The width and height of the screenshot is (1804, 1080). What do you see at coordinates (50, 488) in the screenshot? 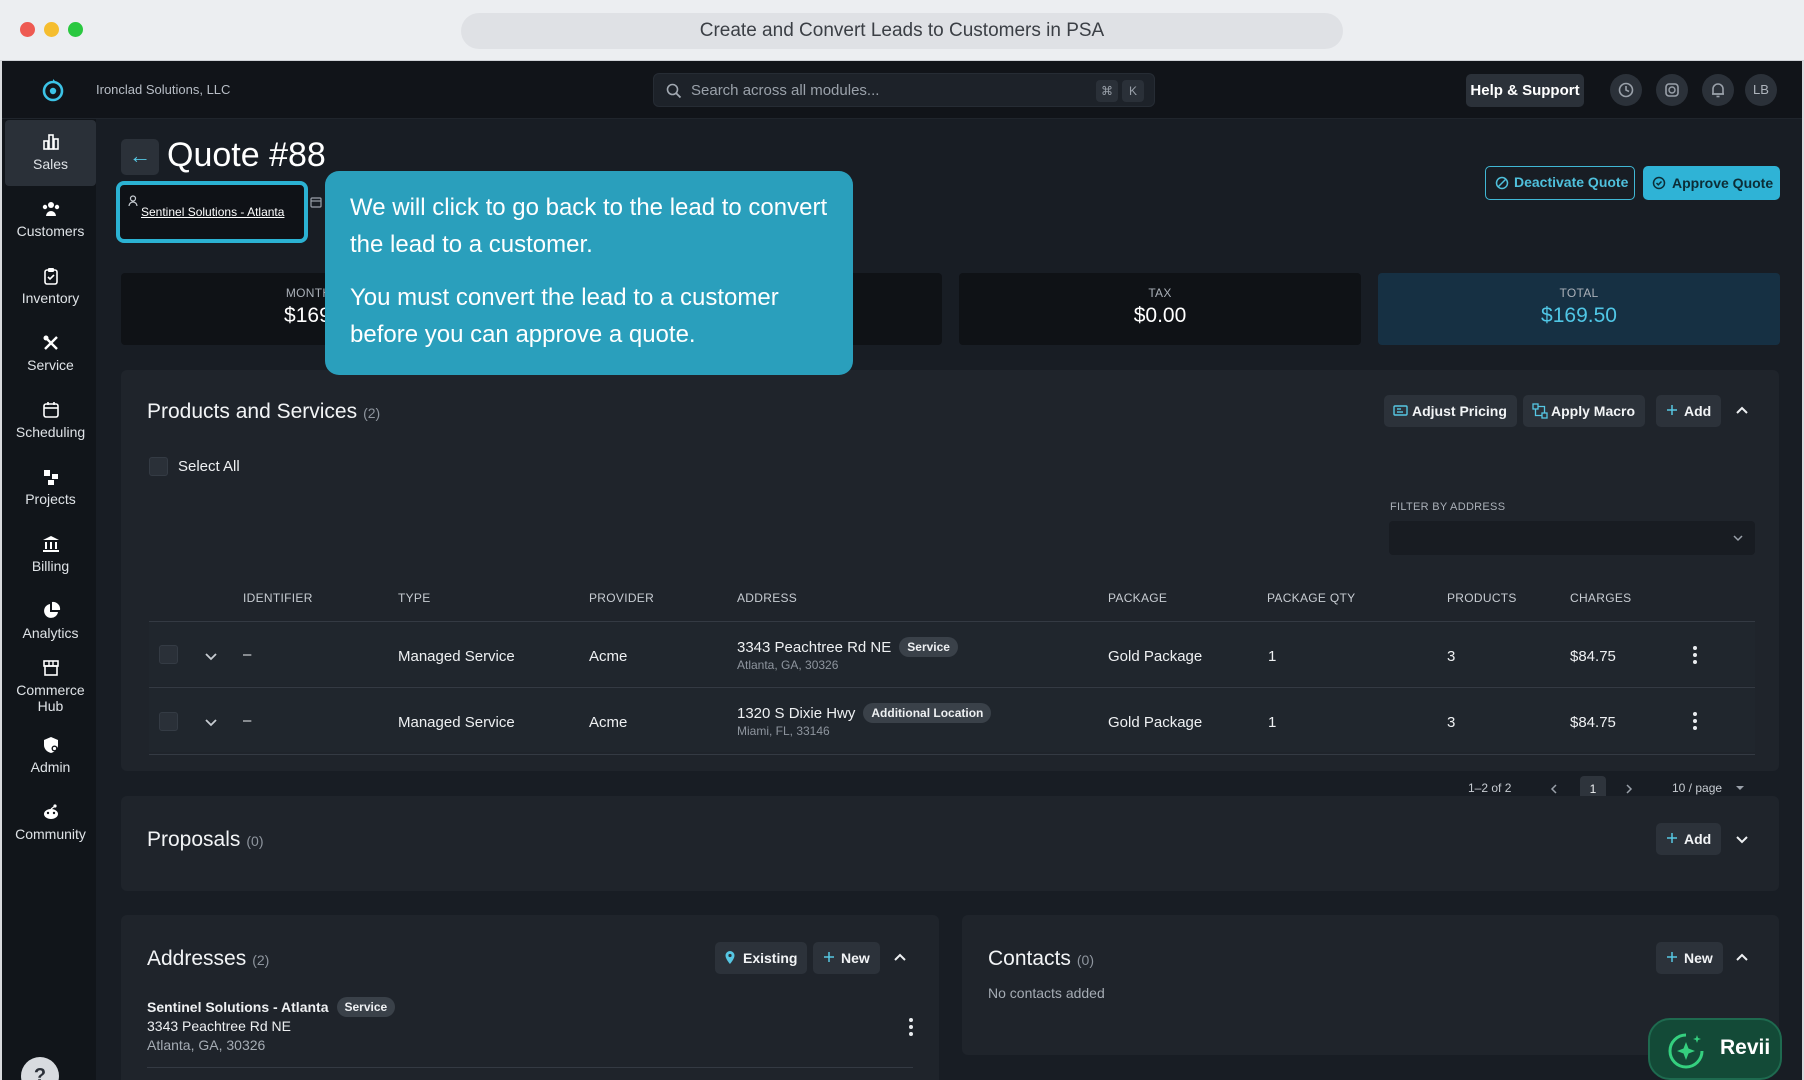
I see `sidebar-item-projects: Projects` at bounding box center [50, 488].